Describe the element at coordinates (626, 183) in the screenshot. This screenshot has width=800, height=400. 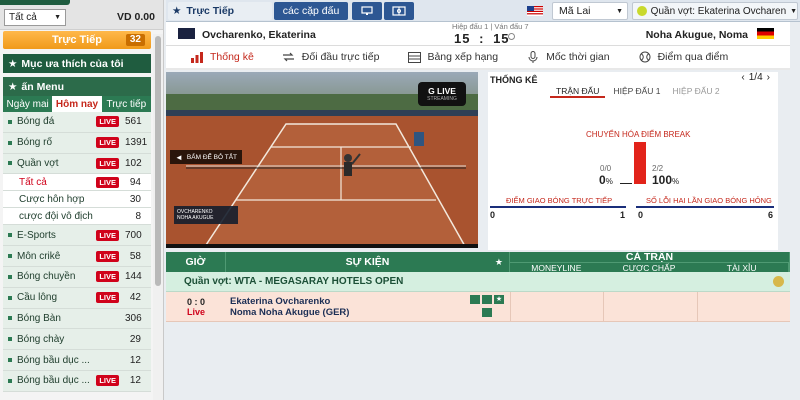
I see `left-break-bar` at that location.